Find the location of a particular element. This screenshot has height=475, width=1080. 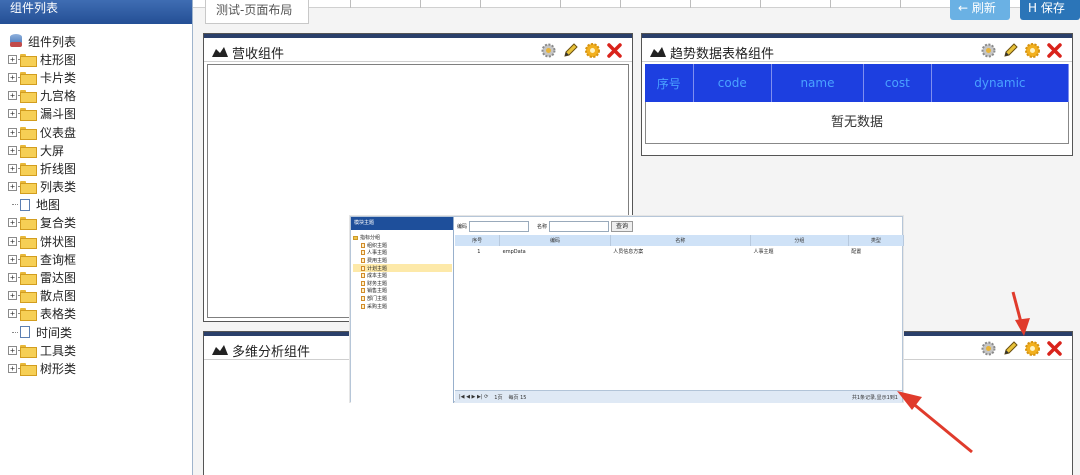

tree-item: + 漏斗图 is located at coordinates (42, 114).